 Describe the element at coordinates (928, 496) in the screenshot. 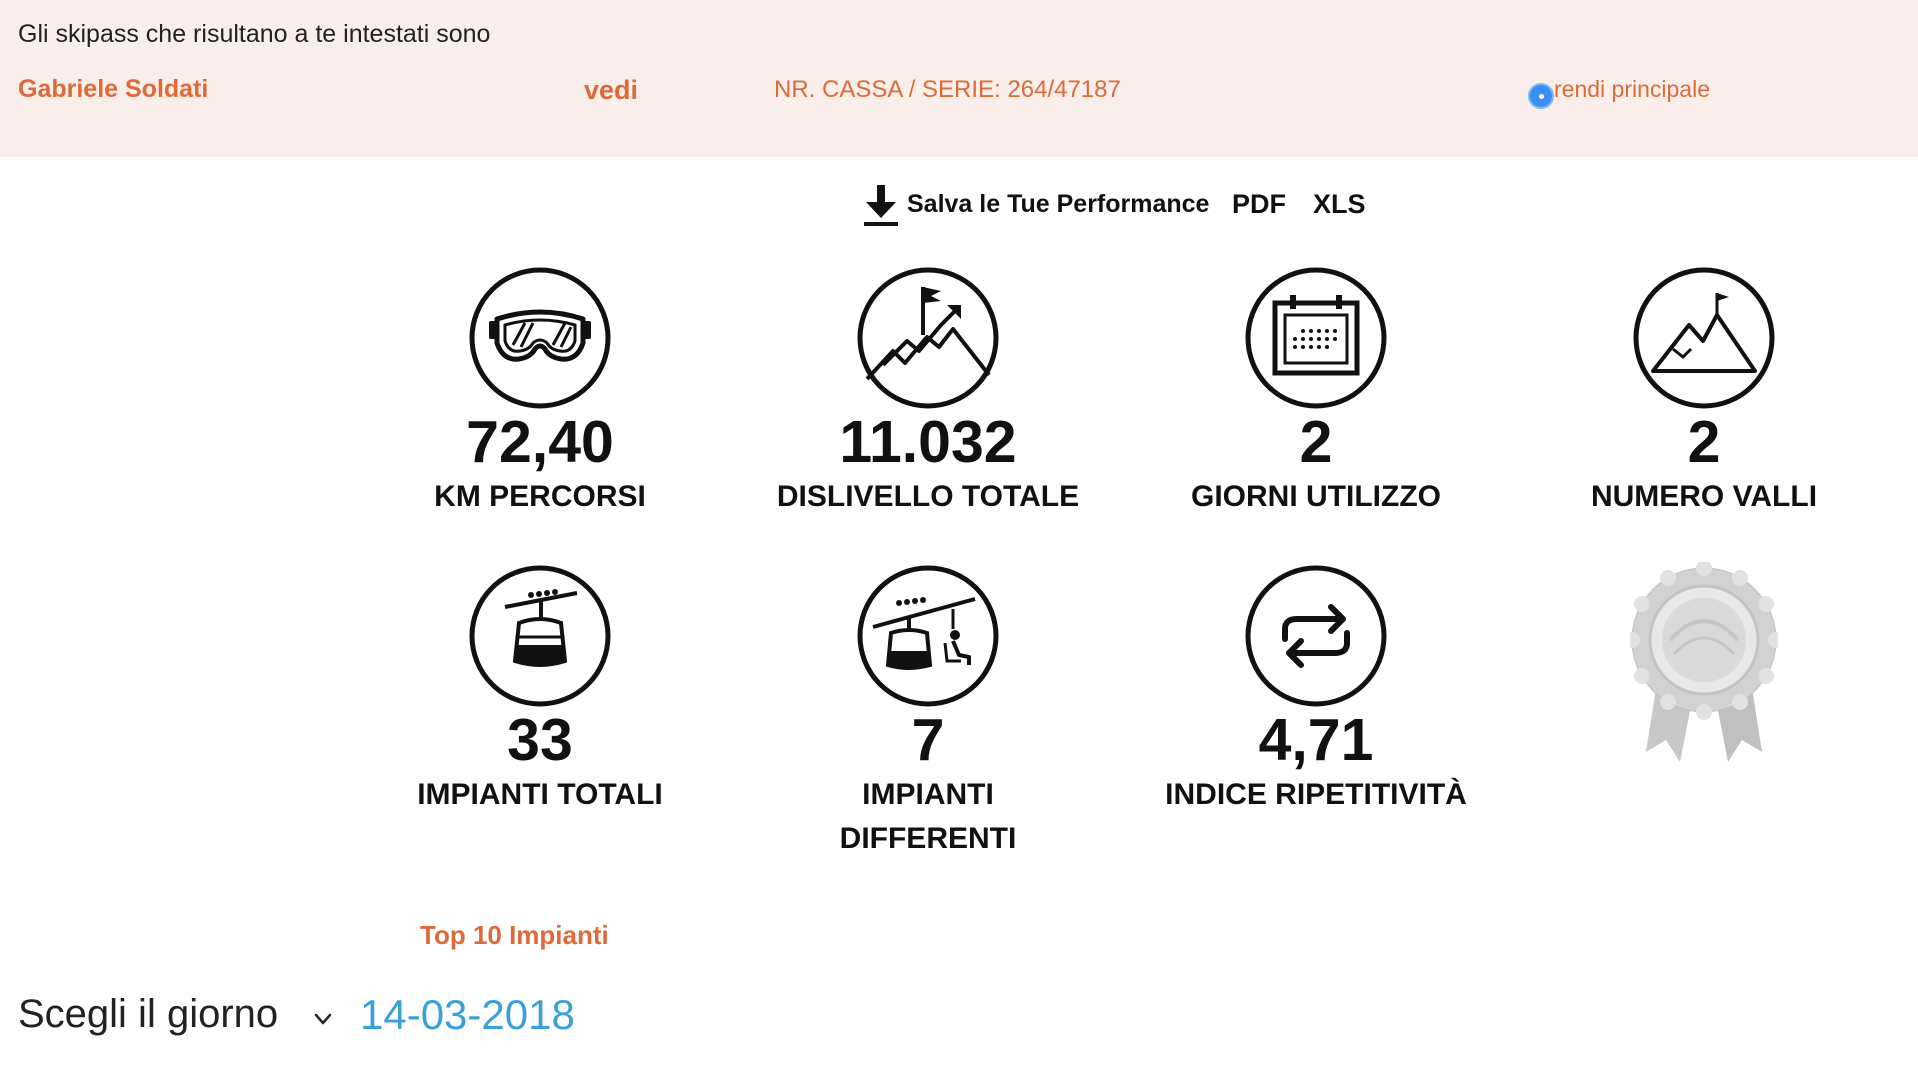

I see `dislivello-label: DISLIVELLO TOTALE` at that location.